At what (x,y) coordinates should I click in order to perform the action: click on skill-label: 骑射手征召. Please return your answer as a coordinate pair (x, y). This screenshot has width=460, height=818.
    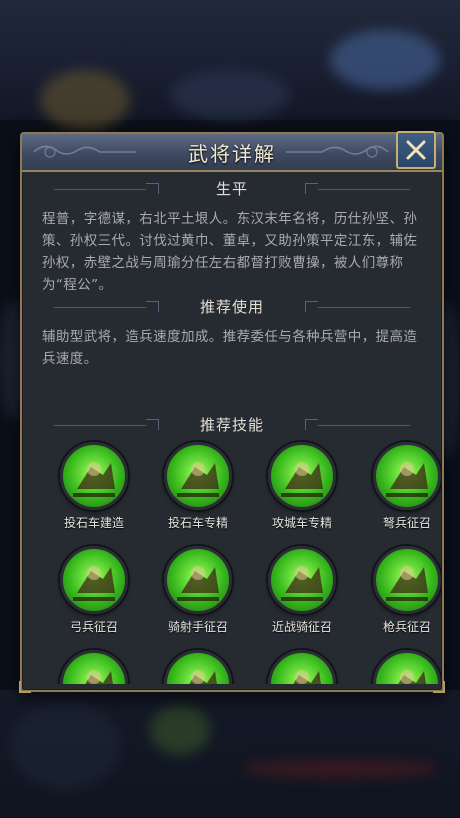
    Looking at the image, I should click on (197, 627).